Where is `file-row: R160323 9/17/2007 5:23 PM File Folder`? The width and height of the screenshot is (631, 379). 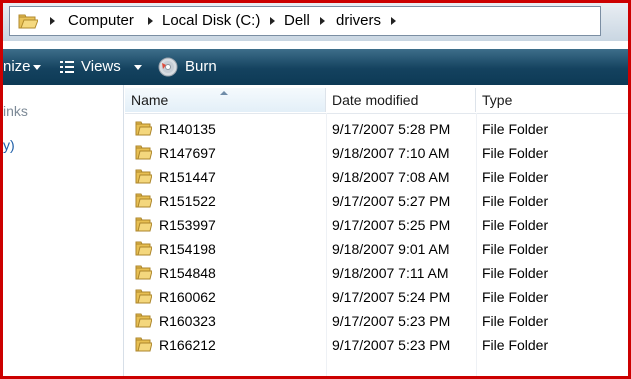
file-row: R160323 9/17/2007 5:23 PM File Folder is located at coordinates (376, 321).